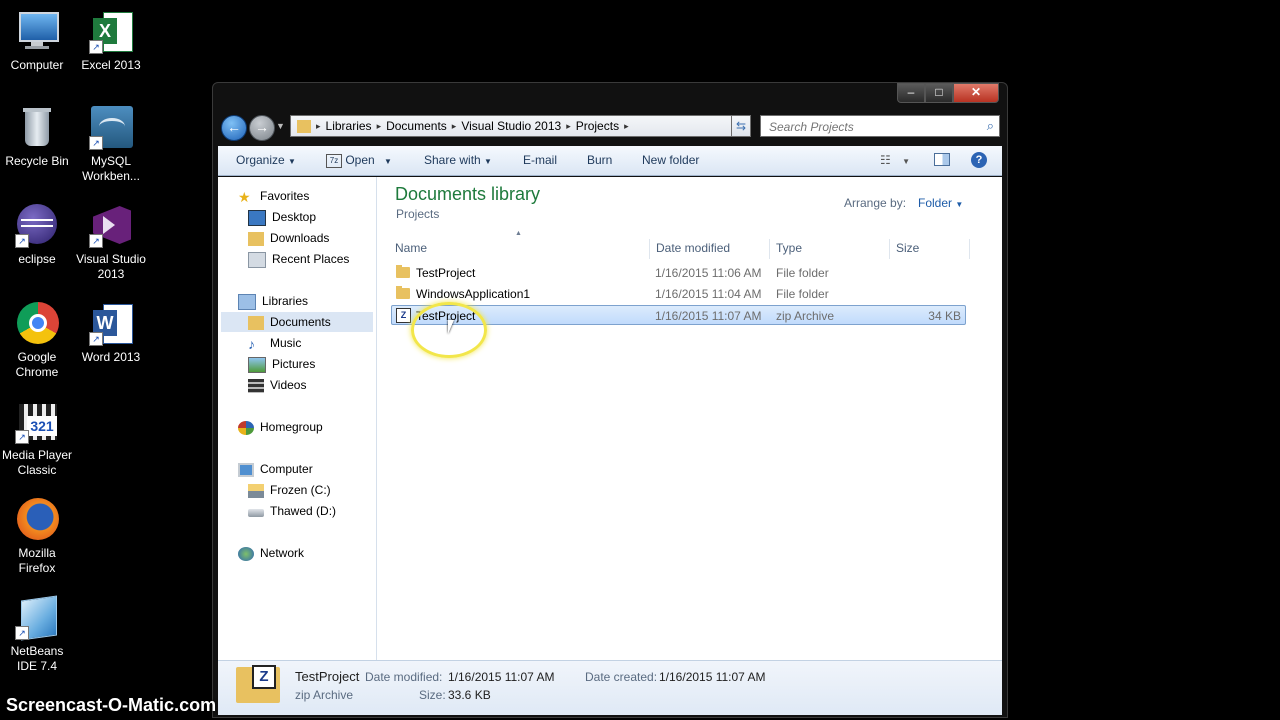 This screenshot has width=1280, height=720. I want to click on nav-drive-c: Frozen (C:), so click(289, 490).